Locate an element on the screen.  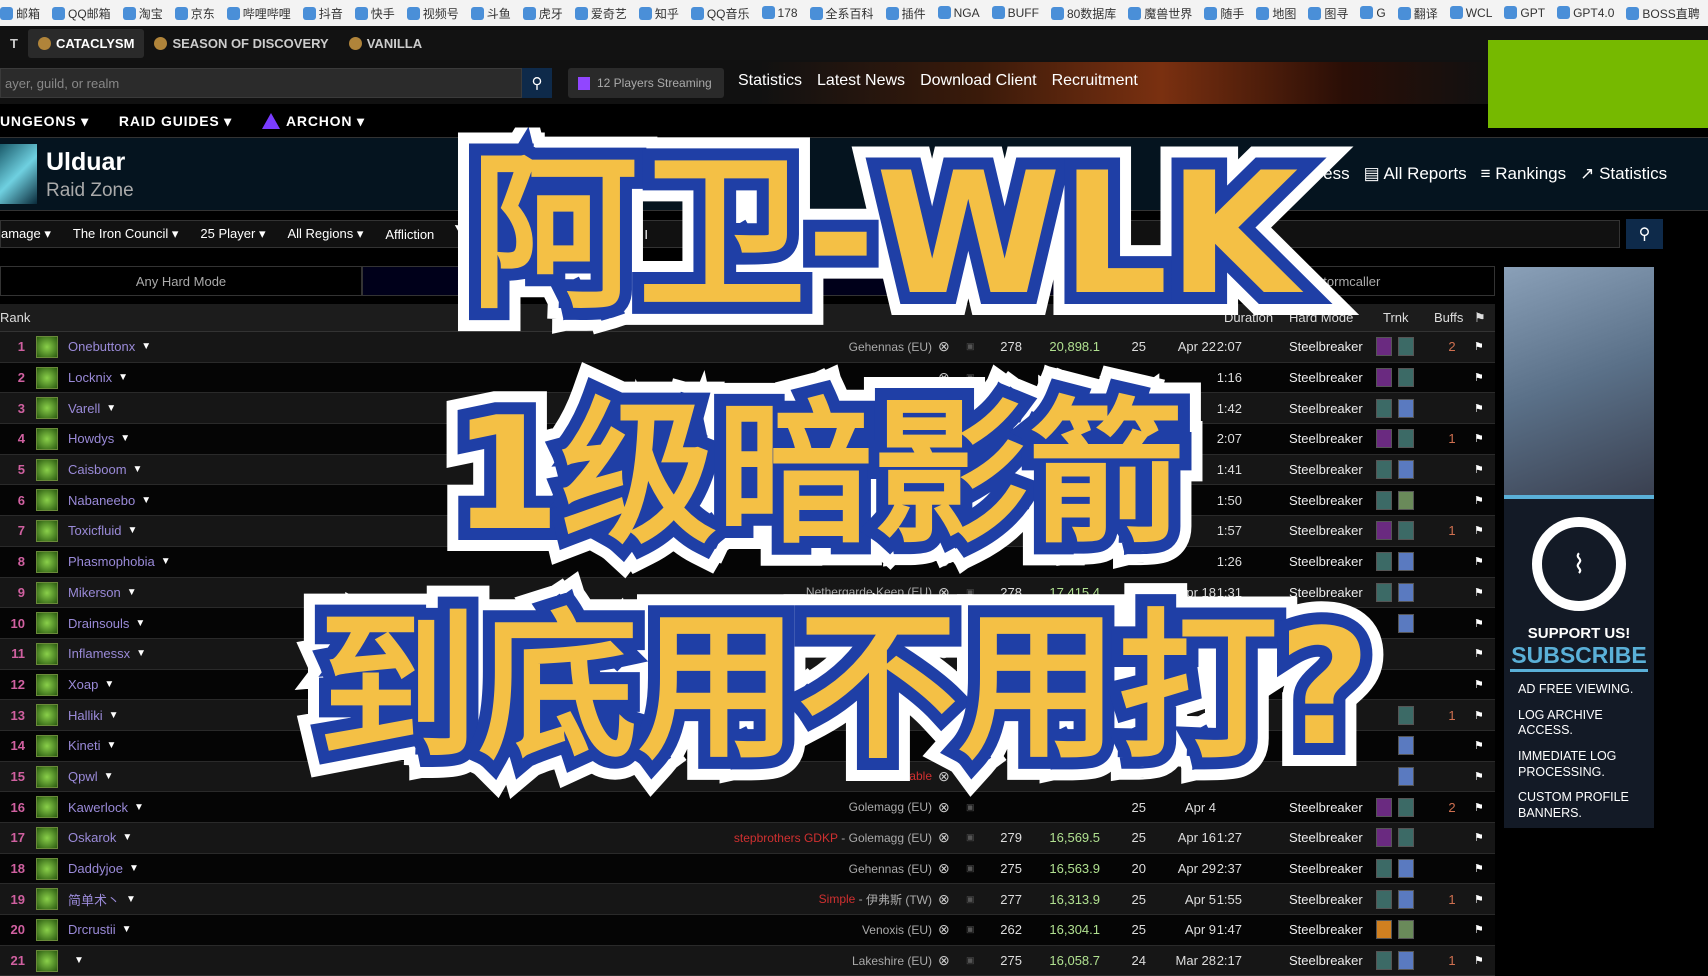
player-name: Caisboom ▼ is located at coordinates (105, 470).